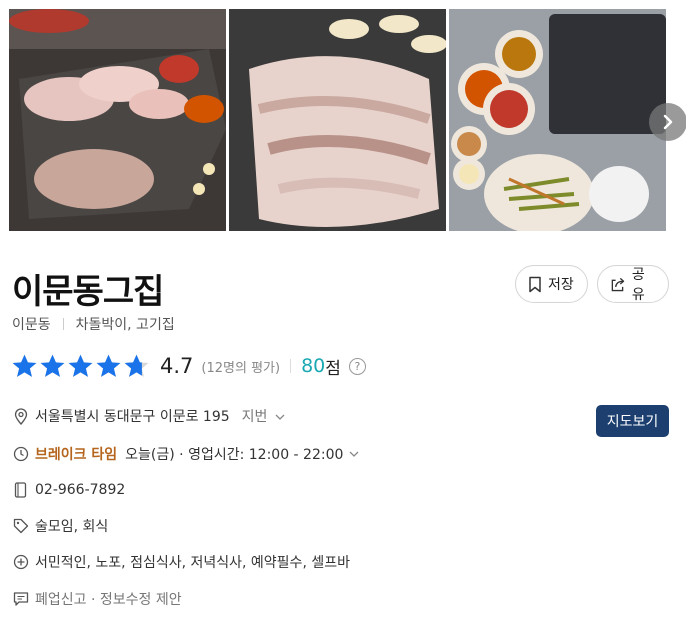  Describe the element at coordinates (313, 366) in the screenshot. I see `points-value: 80` at that location.